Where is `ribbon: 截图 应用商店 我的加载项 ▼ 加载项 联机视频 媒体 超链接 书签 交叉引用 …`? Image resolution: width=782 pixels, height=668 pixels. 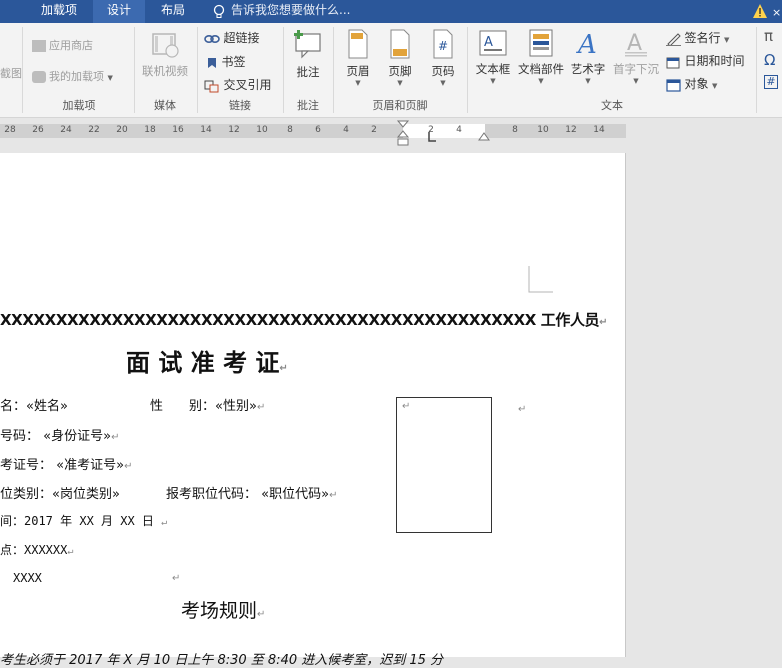
ribbon: 截图 应用商店 我的加载项 ▼ 加载项 联机视频 媒体 超链接 书签 交叉引用 … is located at coordinates (391, 70).